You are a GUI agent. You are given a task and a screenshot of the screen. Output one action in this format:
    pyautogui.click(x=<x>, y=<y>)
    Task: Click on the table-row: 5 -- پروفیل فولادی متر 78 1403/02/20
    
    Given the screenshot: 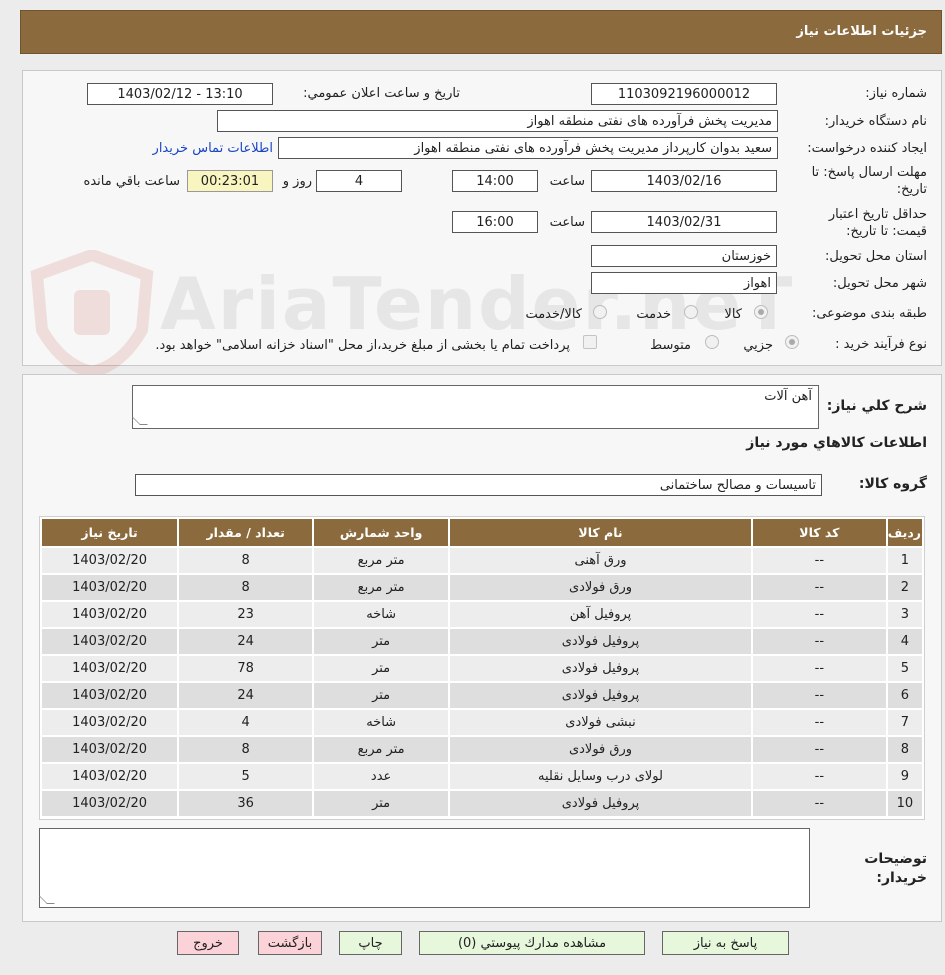 What is the action you would take?
    pyautogui.click(x=482, y=668)
    